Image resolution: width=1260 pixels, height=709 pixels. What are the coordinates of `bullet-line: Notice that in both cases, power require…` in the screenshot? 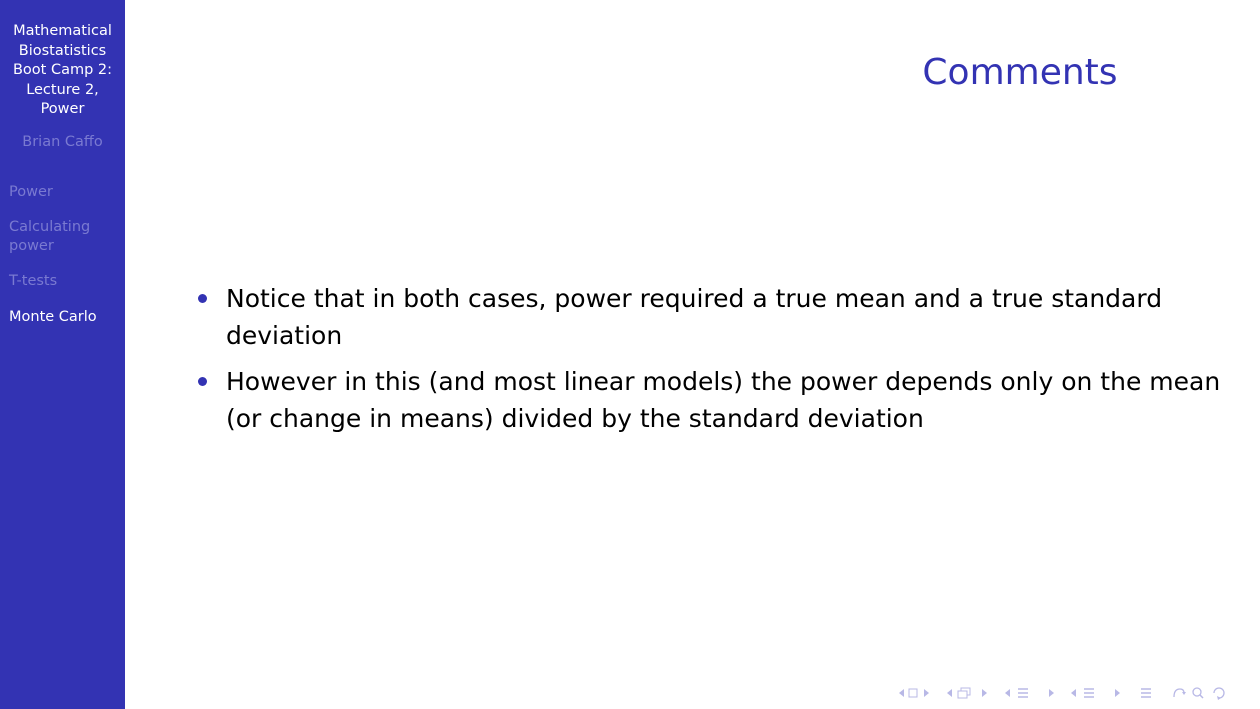 It's located at (694, 298).